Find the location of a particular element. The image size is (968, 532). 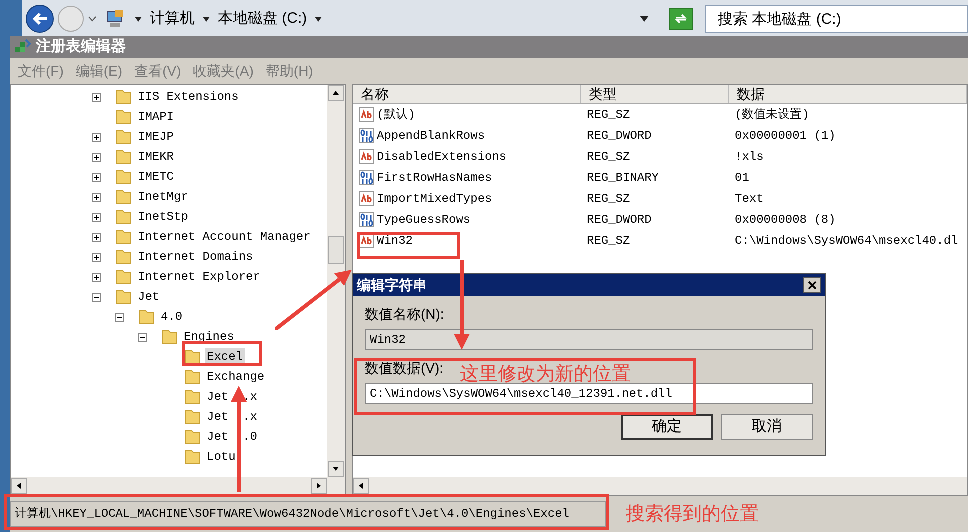

value-name: TypeGuessRows is located at coordinates (424, 219).